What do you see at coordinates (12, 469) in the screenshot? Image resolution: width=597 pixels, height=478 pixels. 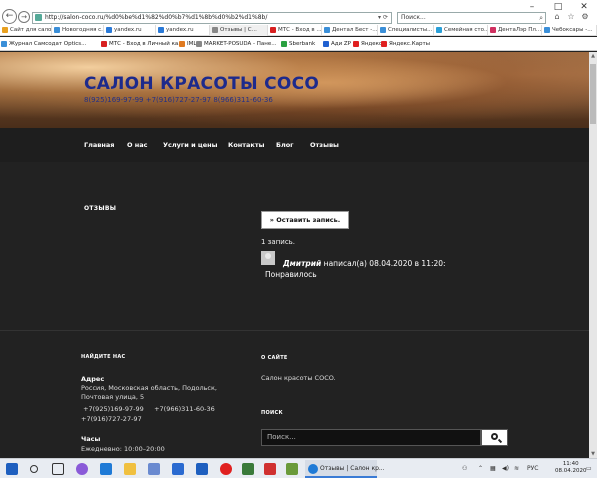 I see `start-windows-icon` at bounding box center [12, 469].